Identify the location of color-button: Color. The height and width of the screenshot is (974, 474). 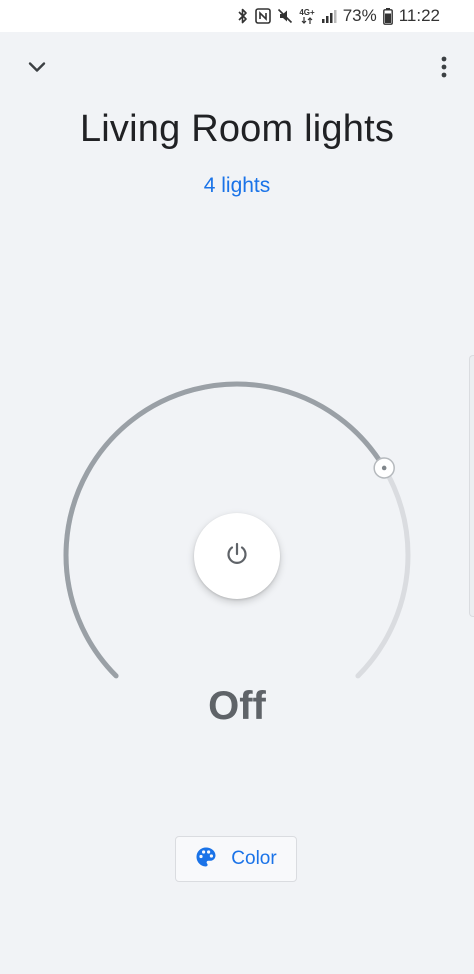
(236, 859).